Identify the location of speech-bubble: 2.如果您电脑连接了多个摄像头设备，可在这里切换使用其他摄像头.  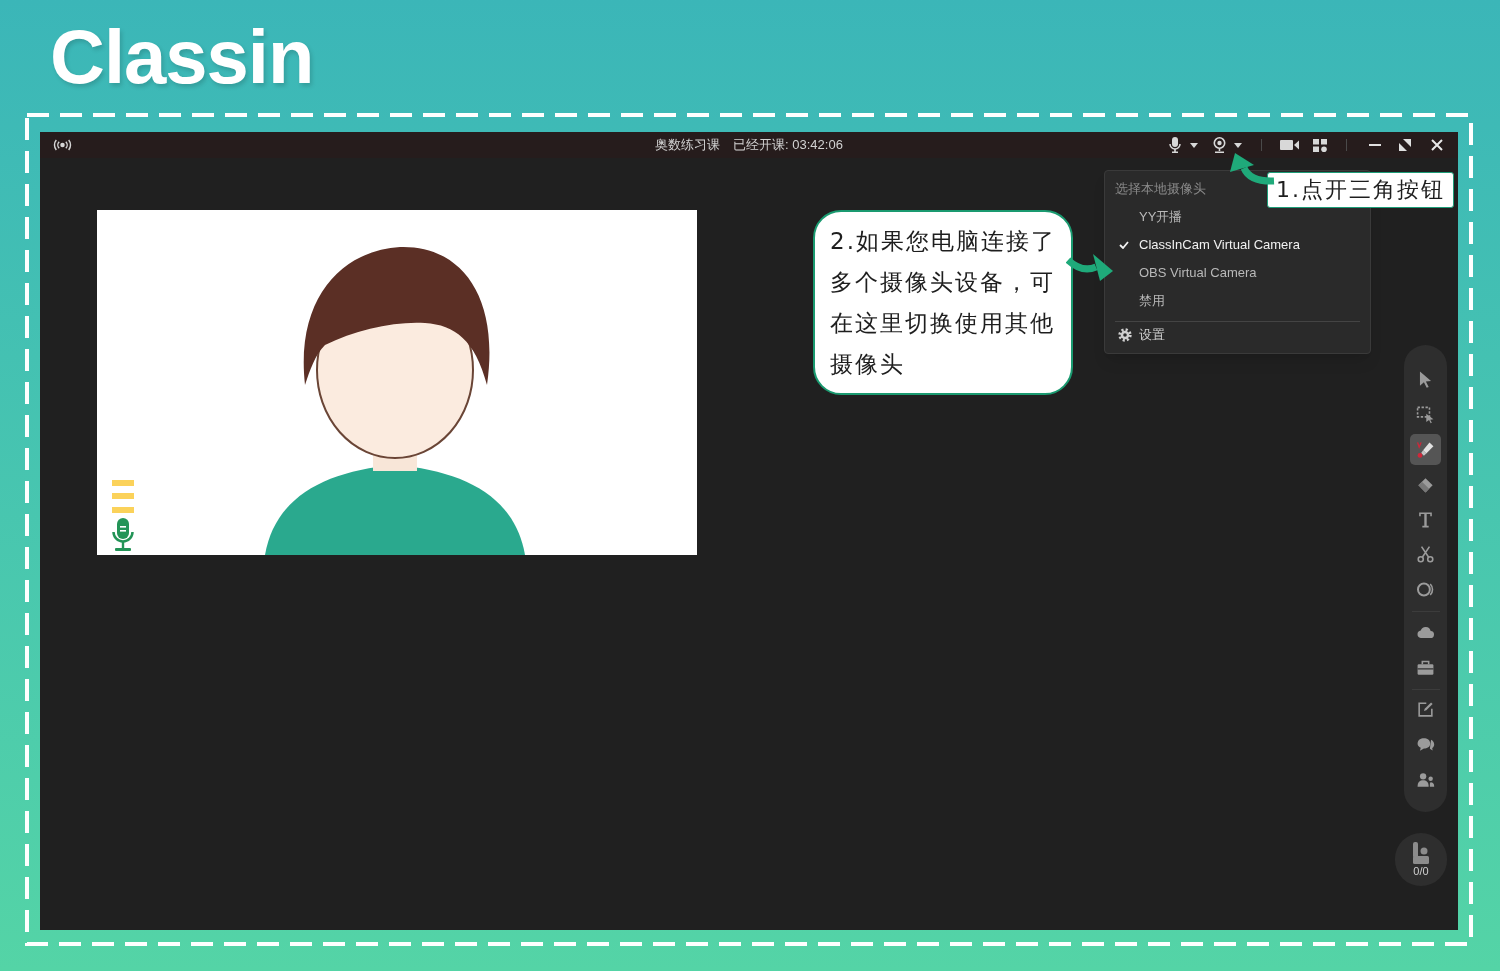
(943, 302).